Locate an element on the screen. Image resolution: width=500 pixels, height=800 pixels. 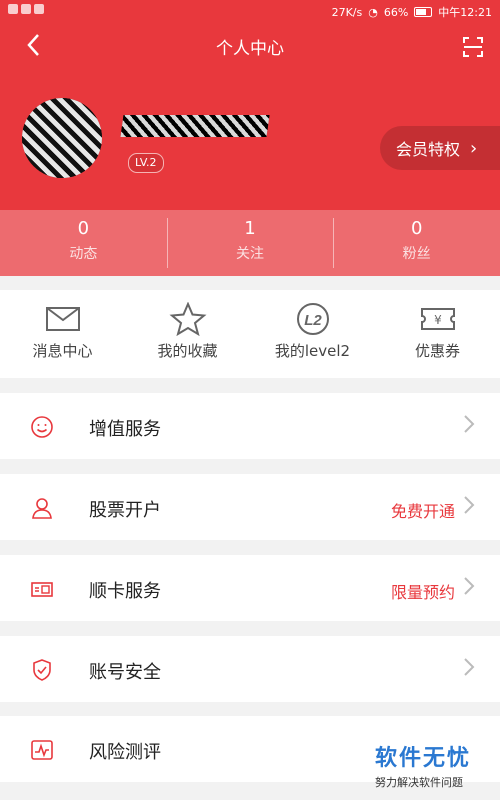
shield-icon is located at coordinates (42, 670).